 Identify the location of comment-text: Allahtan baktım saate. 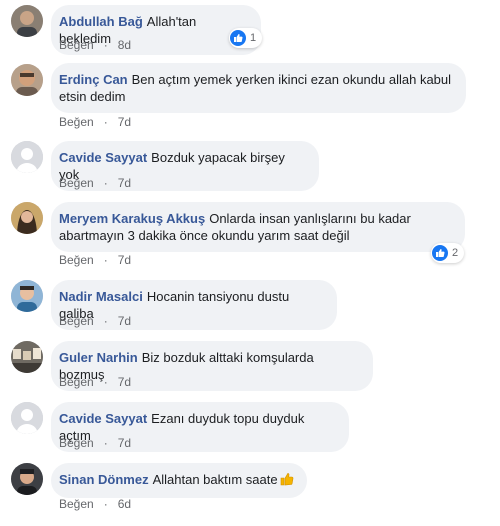
(215, 479).